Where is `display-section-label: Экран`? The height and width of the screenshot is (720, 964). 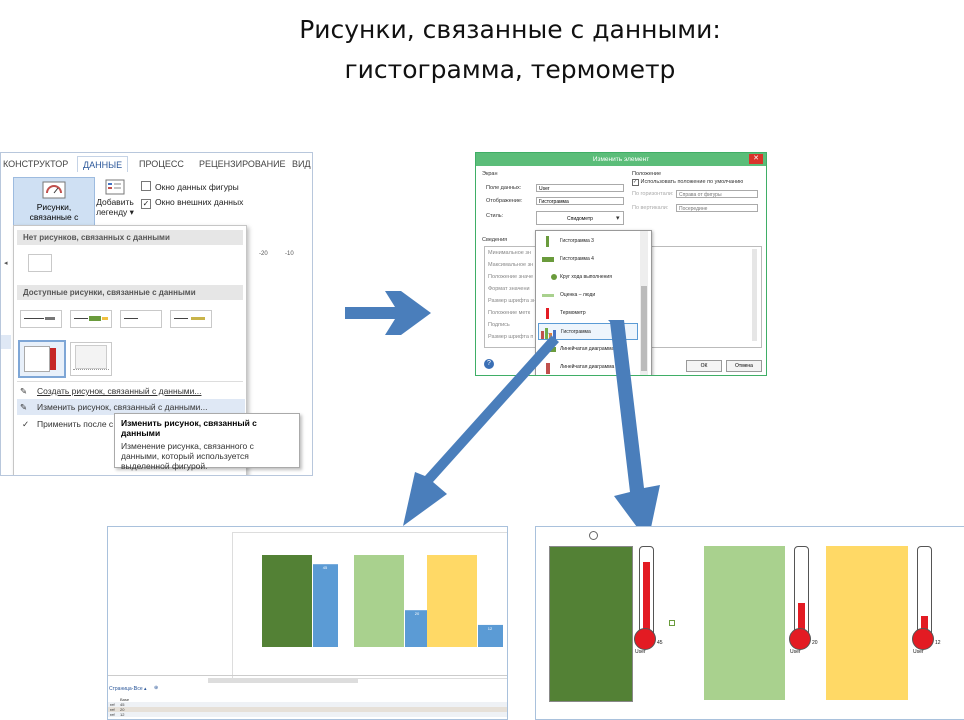
display-section-label: Экран is located at coordinates (490, 174).